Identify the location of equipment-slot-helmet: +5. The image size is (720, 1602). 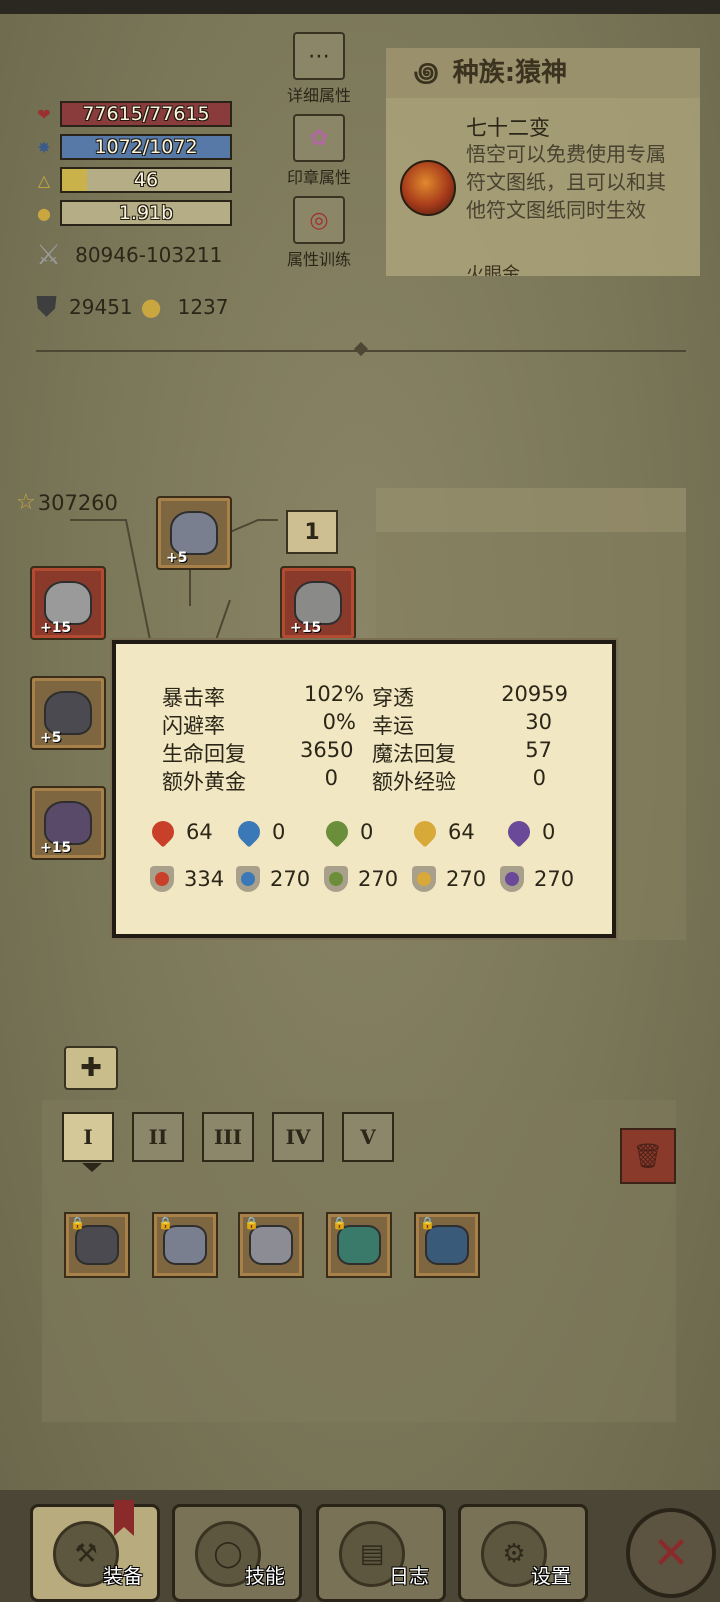
(194, 533).